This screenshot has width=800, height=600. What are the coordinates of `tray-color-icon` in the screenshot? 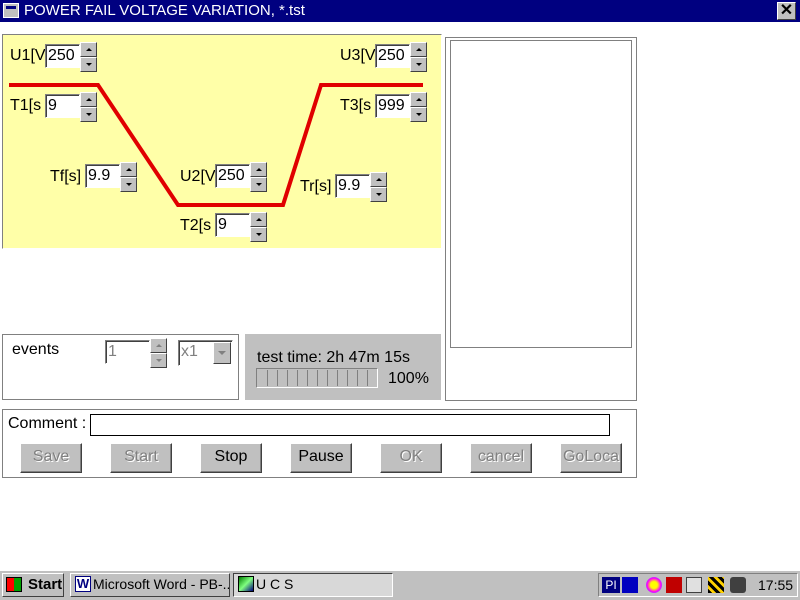 It's located at (654, 585).